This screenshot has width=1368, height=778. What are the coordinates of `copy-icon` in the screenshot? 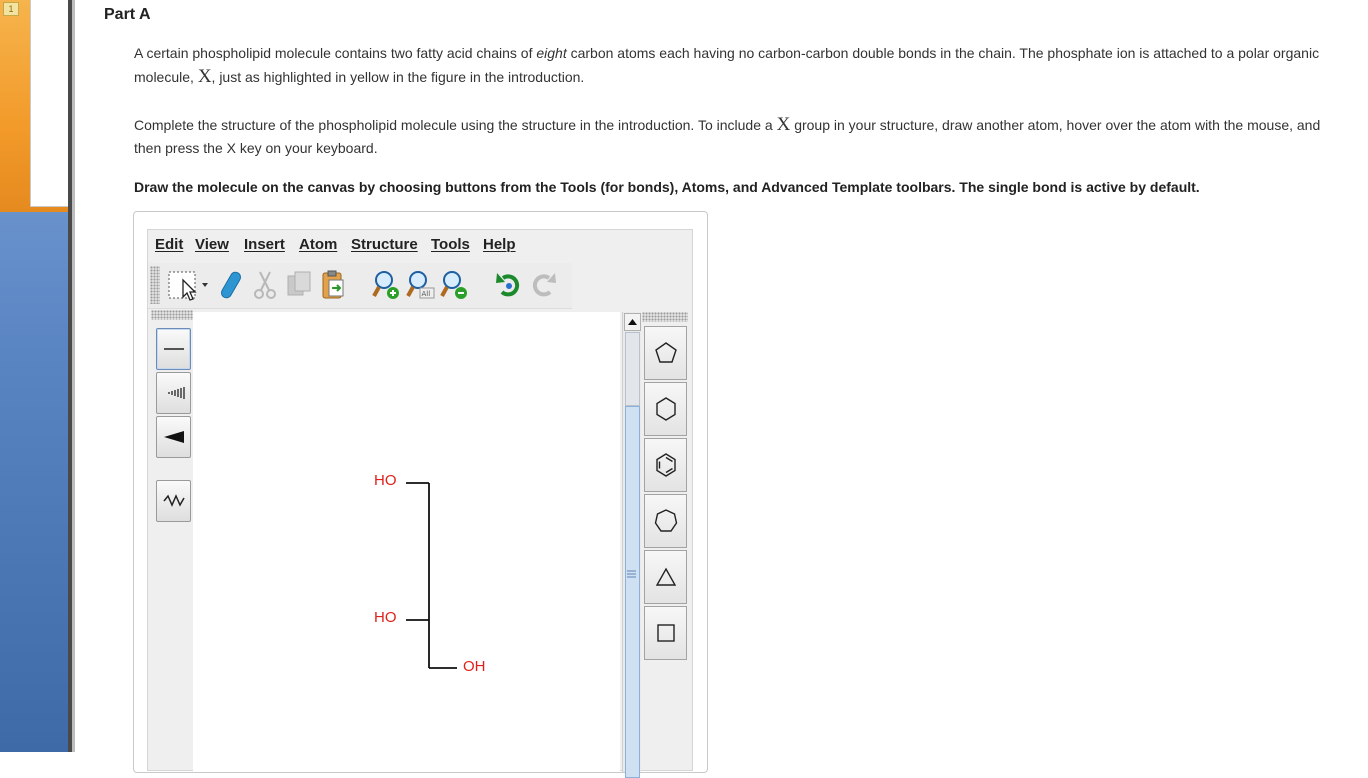 It's located at (299, 283).